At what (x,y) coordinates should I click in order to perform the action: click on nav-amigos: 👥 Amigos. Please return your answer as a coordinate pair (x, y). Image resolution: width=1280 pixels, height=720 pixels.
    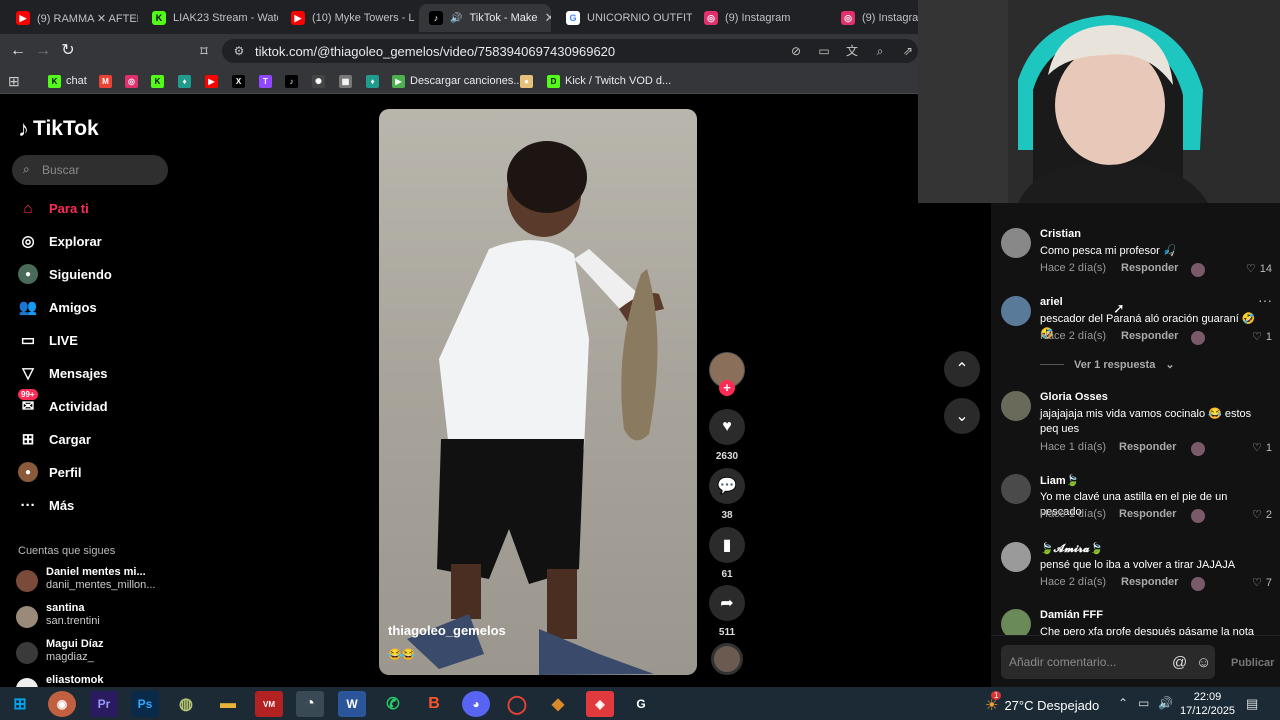
    Looking at the image, I should click on (57, 307).